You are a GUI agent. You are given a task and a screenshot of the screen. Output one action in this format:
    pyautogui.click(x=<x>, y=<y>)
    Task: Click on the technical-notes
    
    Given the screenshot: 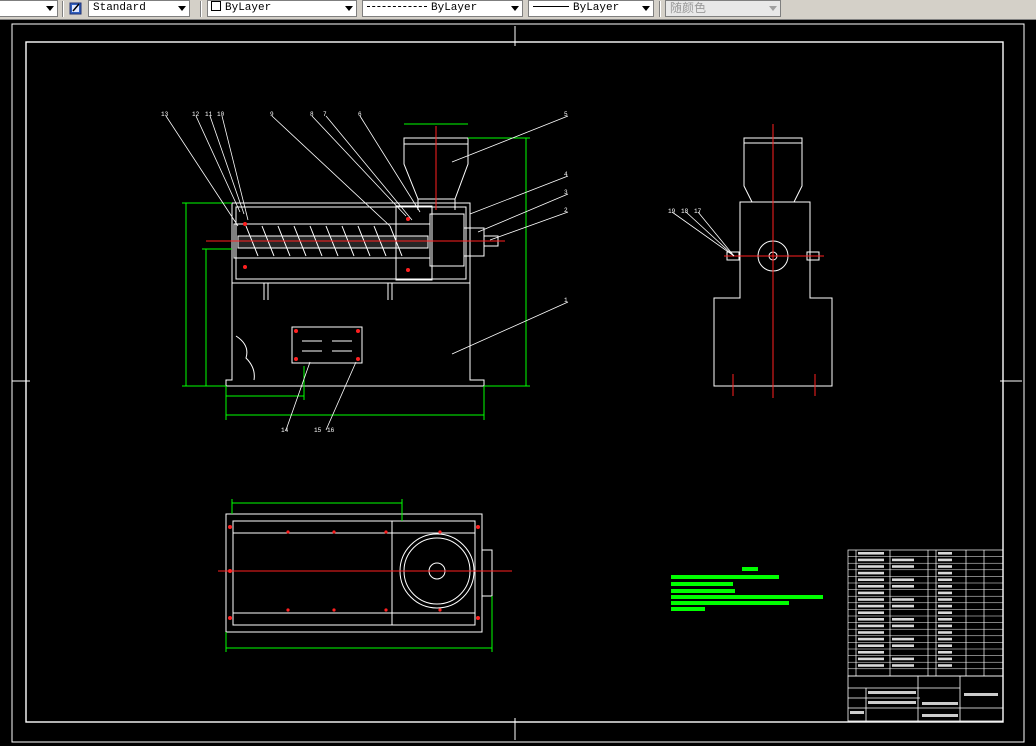 What is the action you would take?
    pyautogui.click(x=747, y=589)
    